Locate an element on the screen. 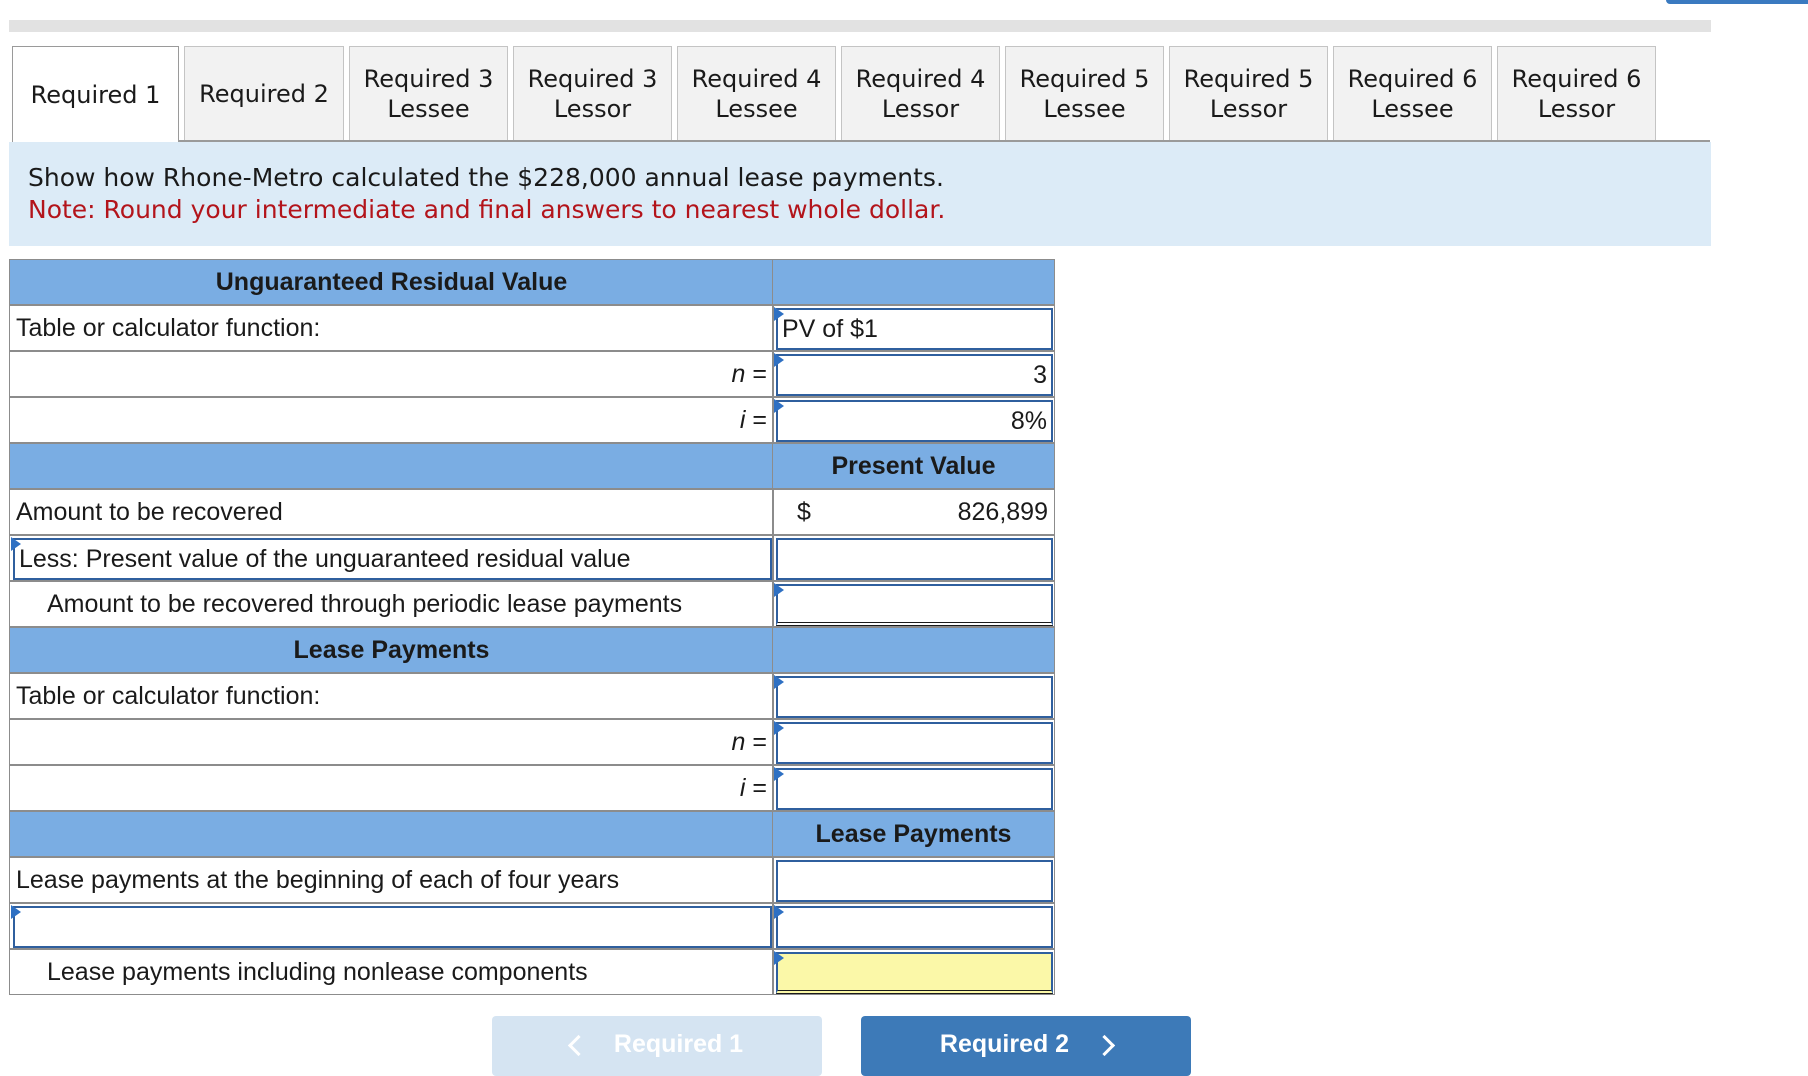 This screenshot has width=1808, height=1076. chevron-right-icon is located at coordinates (1104, 1045).